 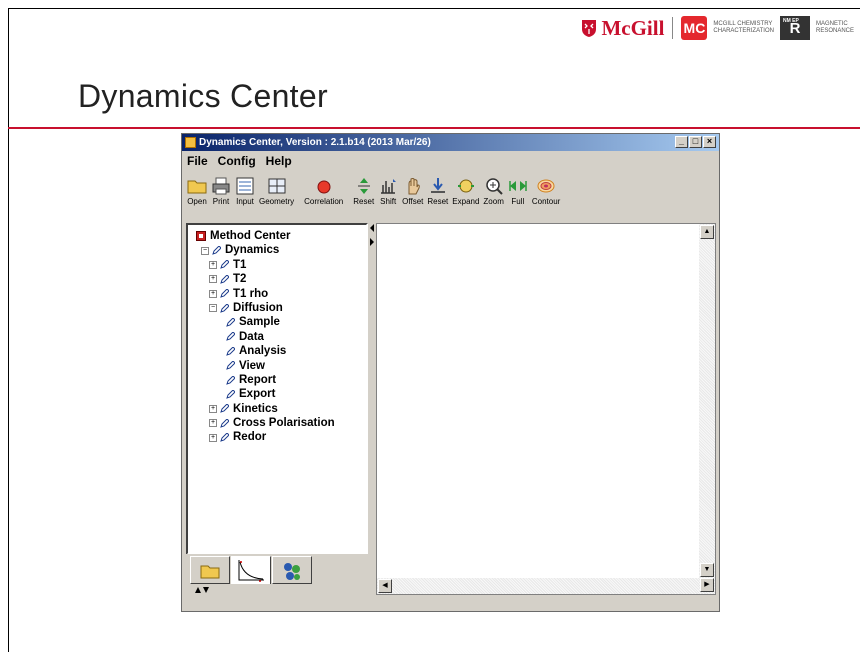 What do you see at coordinates (324, 201) in the screenshot?
I see `correlation-label: Correlation` at bounding box center [324, 201].